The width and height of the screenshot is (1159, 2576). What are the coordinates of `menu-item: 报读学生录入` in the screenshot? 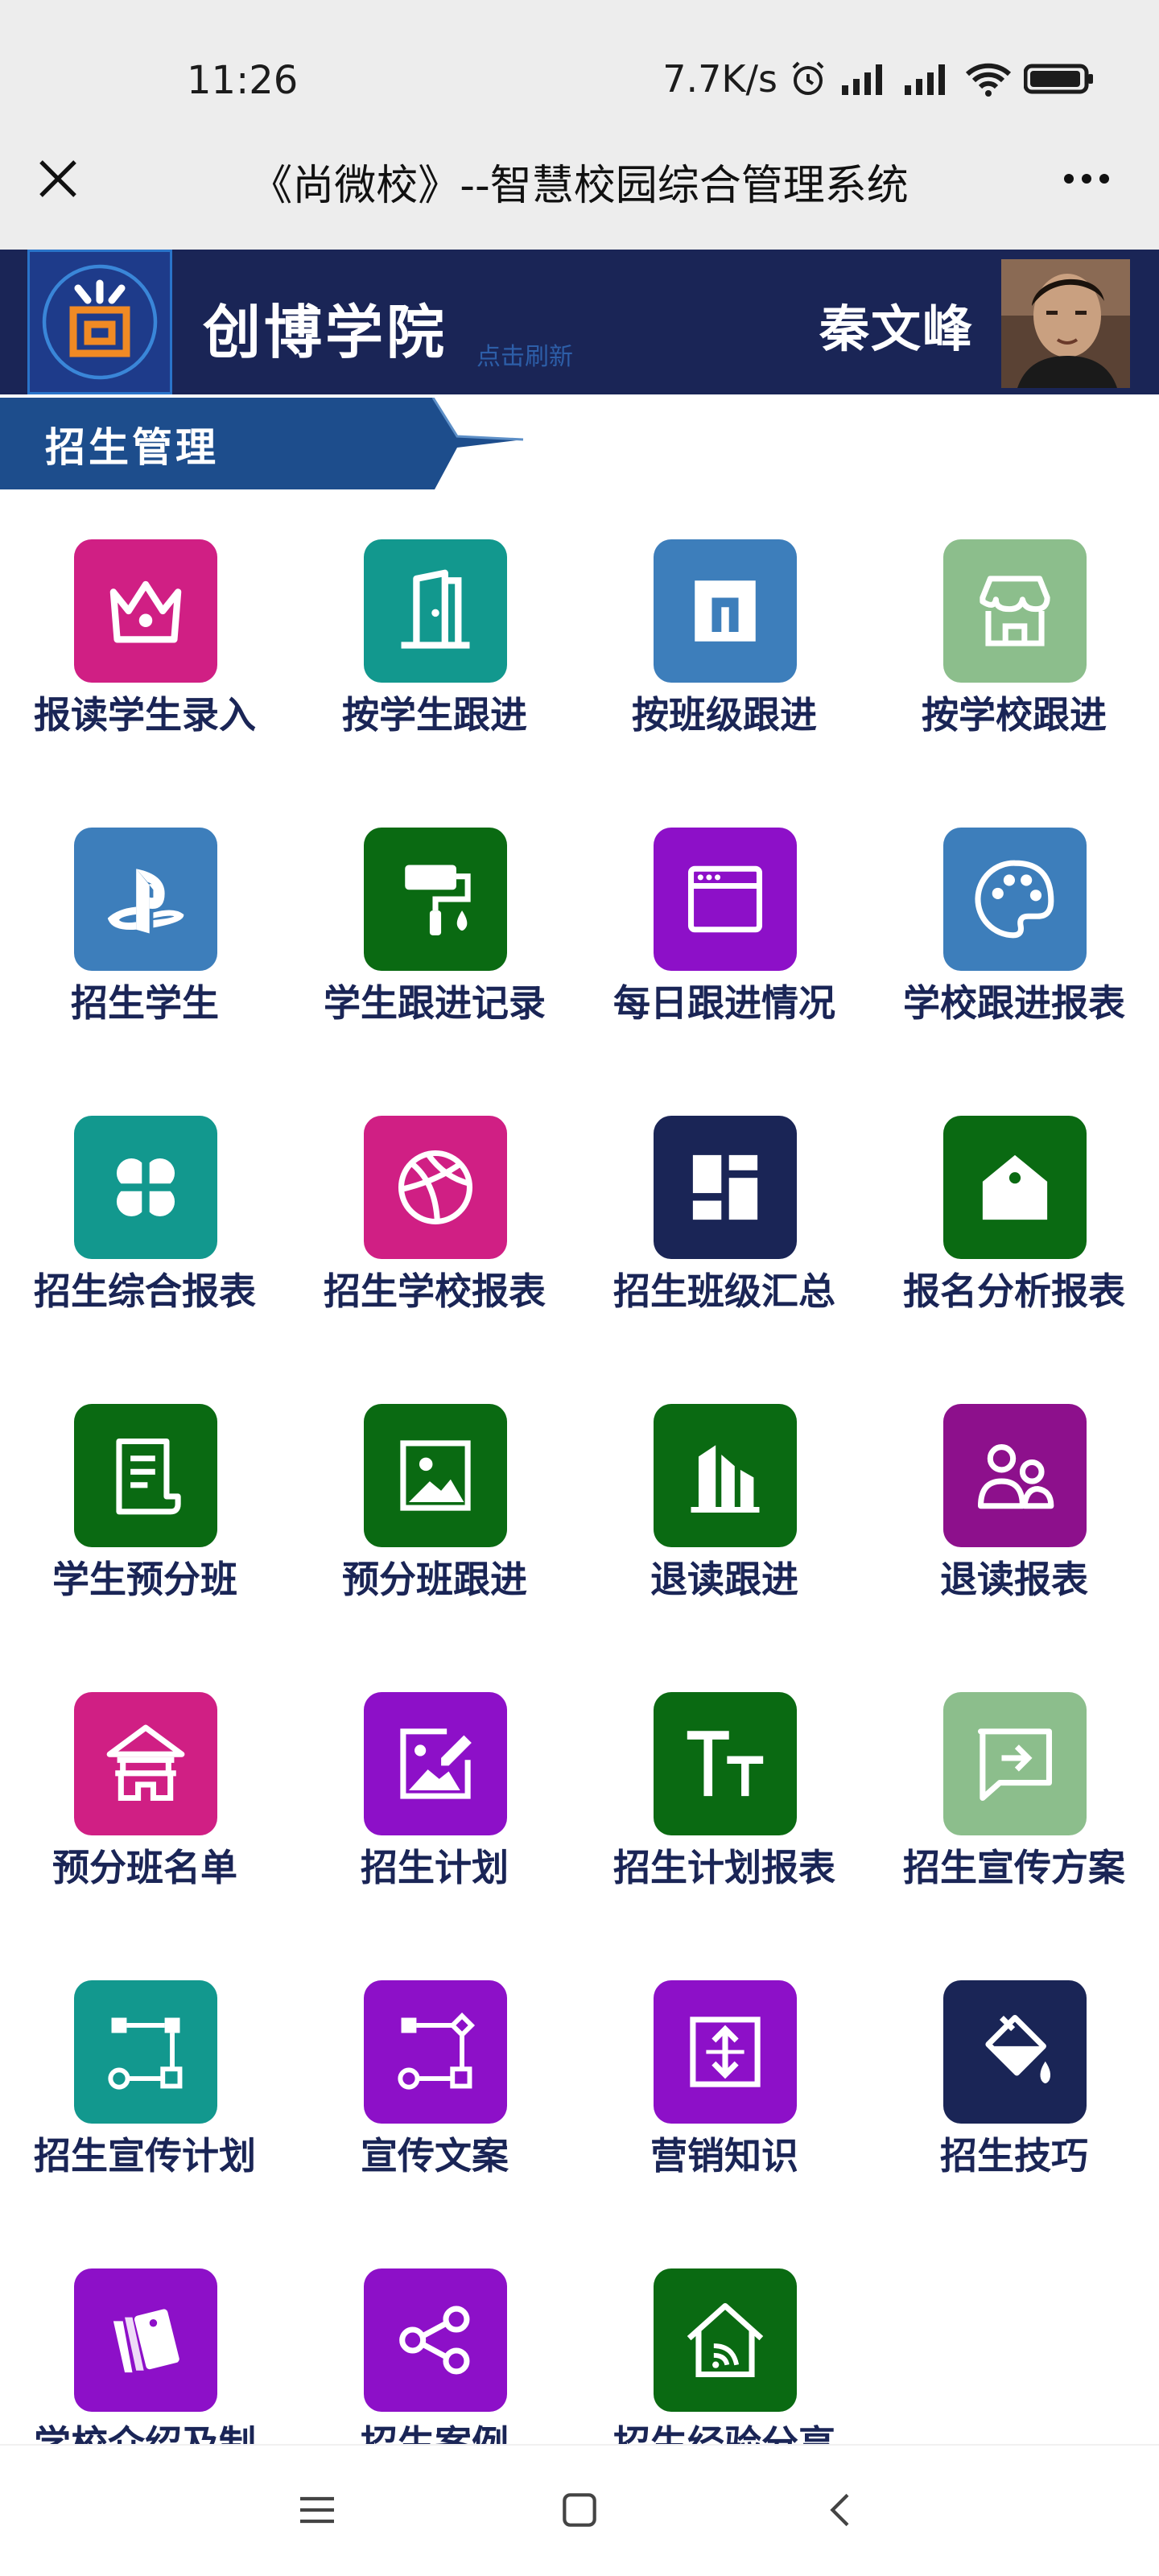 It's located at (145, 660).